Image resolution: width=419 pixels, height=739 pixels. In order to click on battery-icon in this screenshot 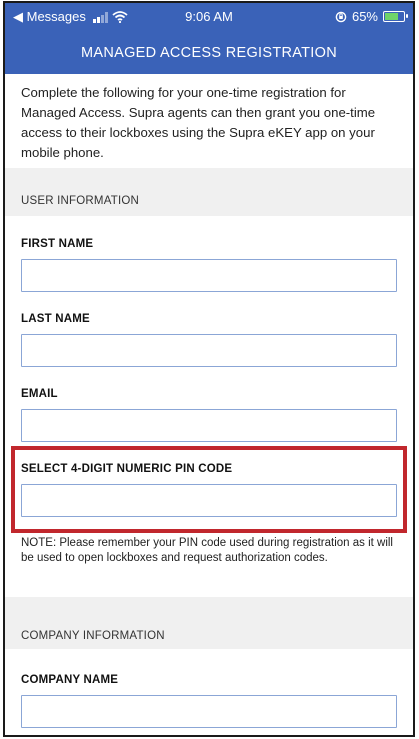, I will do `click(395, 16)`.